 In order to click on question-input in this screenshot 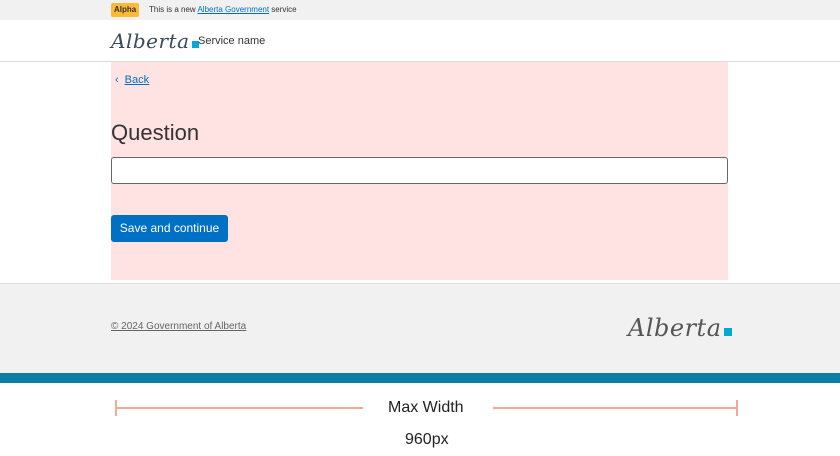, I will do `click(419, 170)`.